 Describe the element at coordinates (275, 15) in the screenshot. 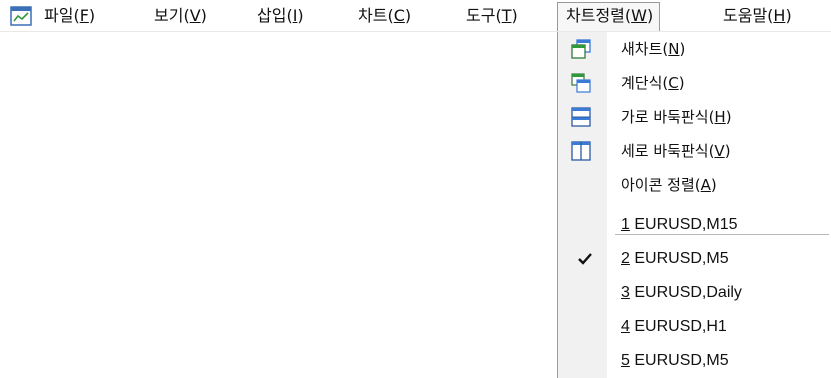

I see `menu-insert-label: 삽입(` at that location.